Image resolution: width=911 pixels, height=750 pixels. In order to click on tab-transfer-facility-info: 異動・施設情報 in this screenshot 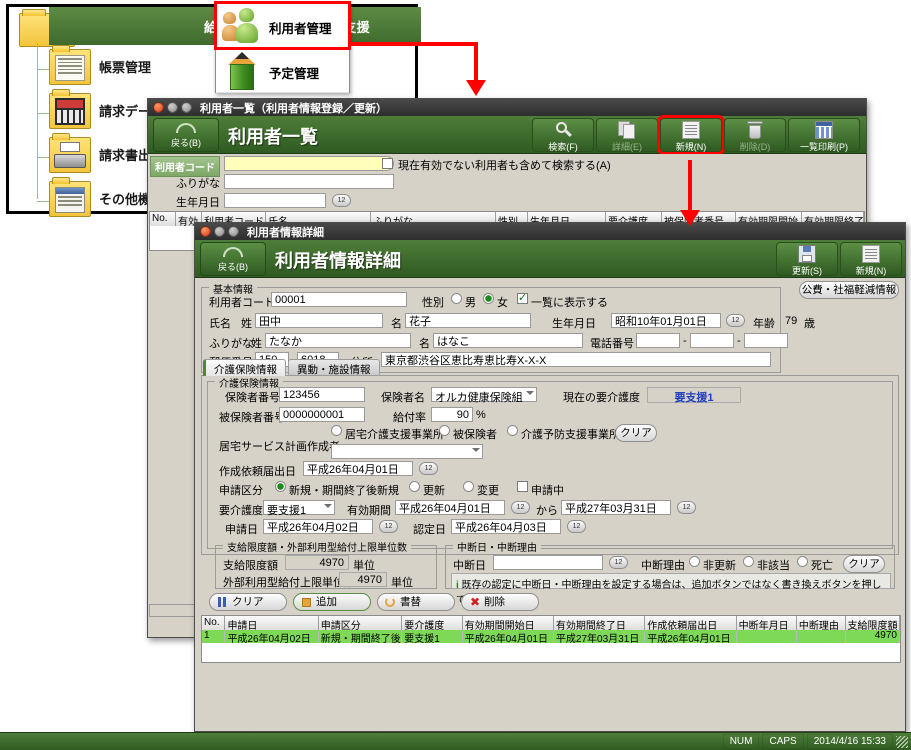, I will do `click(334, 367)`.